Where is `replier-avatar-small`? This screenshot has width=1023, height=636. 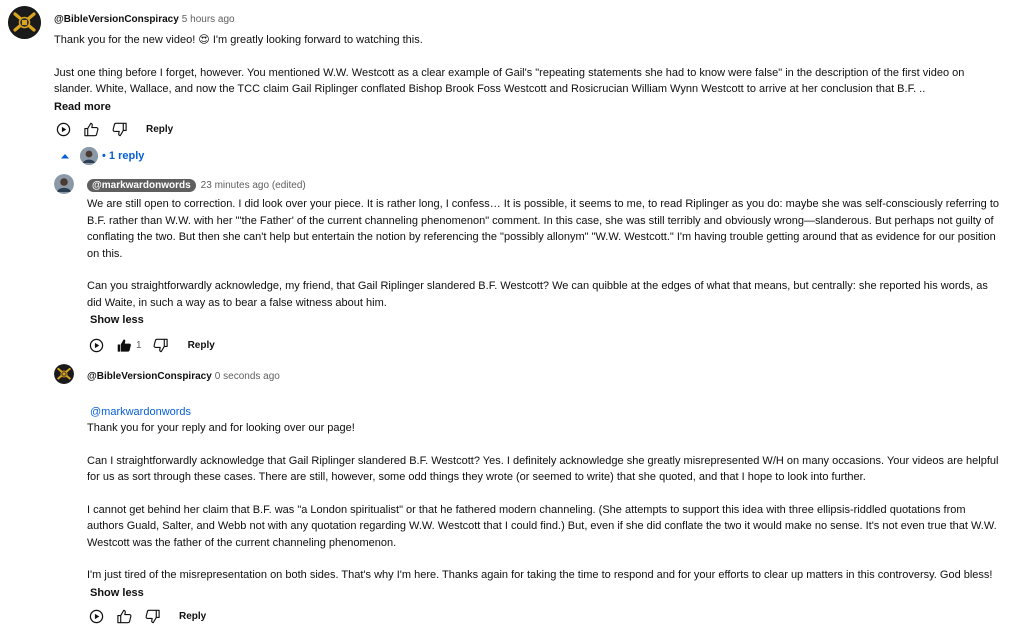 replier-avatar-small is located at coordinates (89, 156).